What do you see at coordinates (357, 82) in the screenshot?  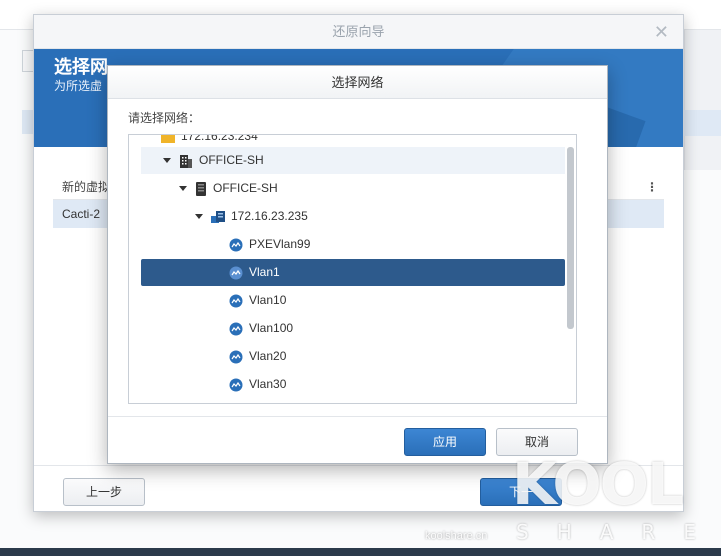 I see `dialog-title: 选择网络` at bounding box center [357, 82].